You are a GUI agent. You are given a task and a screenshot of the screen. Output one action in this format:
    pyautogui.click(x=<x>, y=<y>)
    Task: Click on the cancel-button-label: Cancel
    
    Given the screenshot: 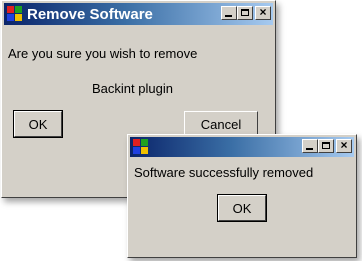 What is the action you would take?
    pyautogui.click(x=221, y=124)
    